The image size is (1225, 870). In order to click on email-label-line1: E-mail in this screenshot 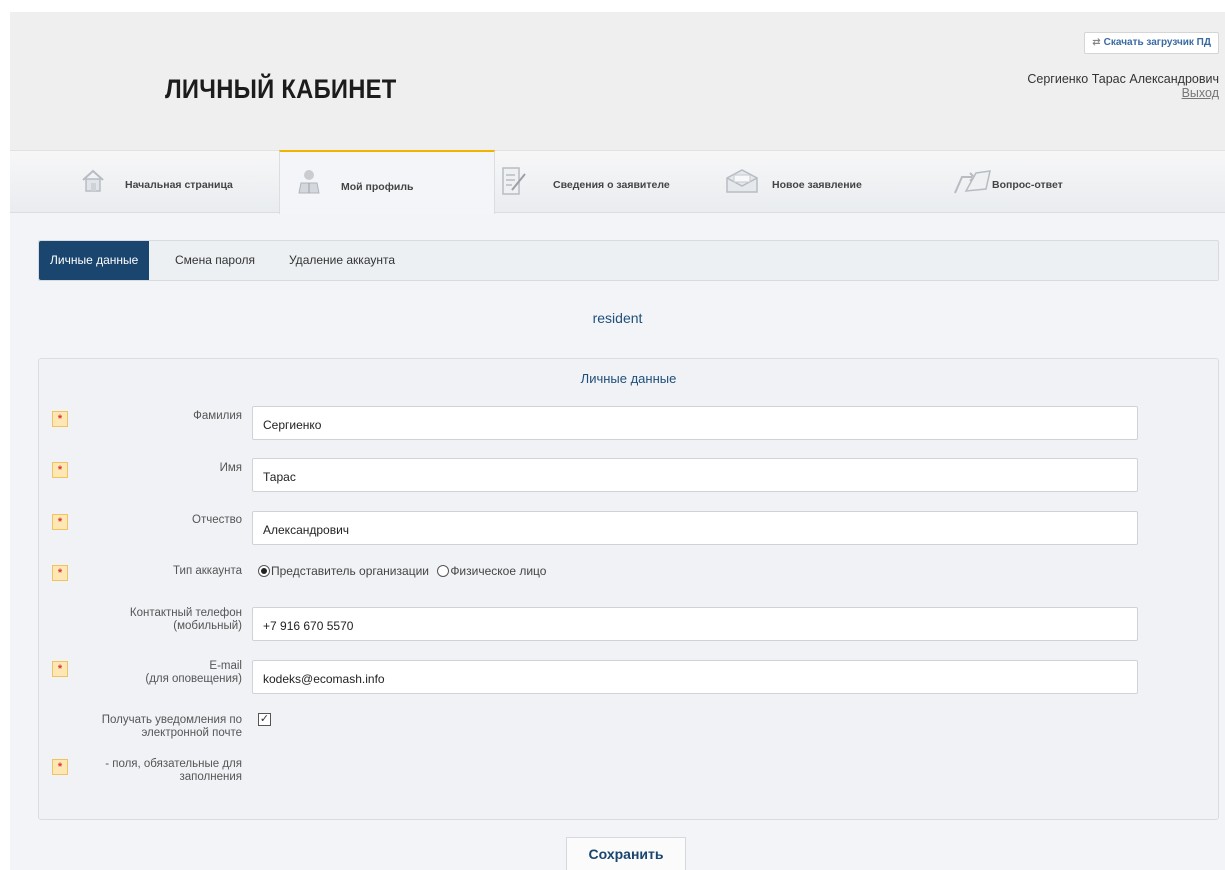, I will do `click(225, 666)`.